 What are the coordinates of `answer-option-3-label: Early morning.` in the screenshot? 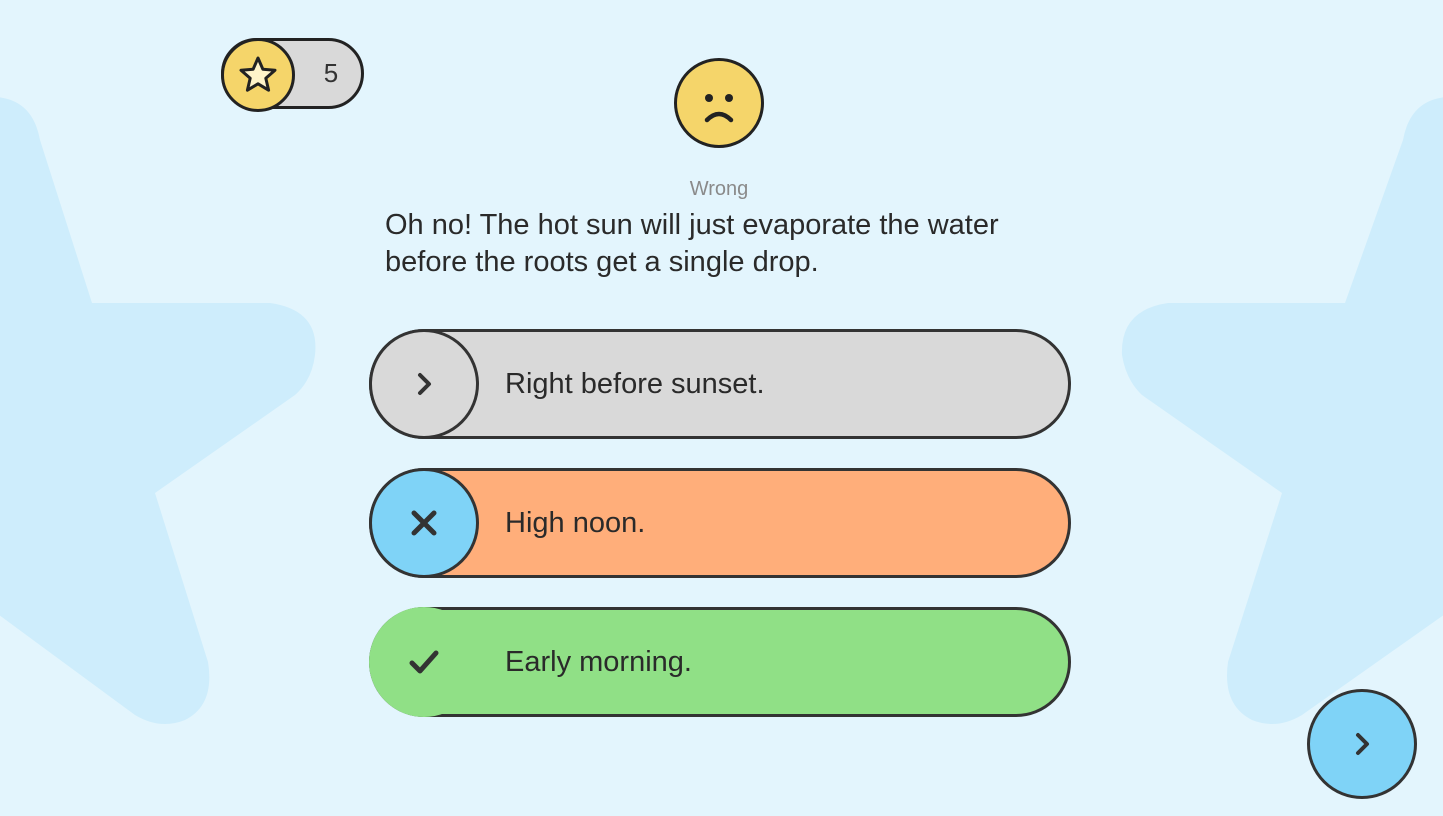 It's located at (598, 662).